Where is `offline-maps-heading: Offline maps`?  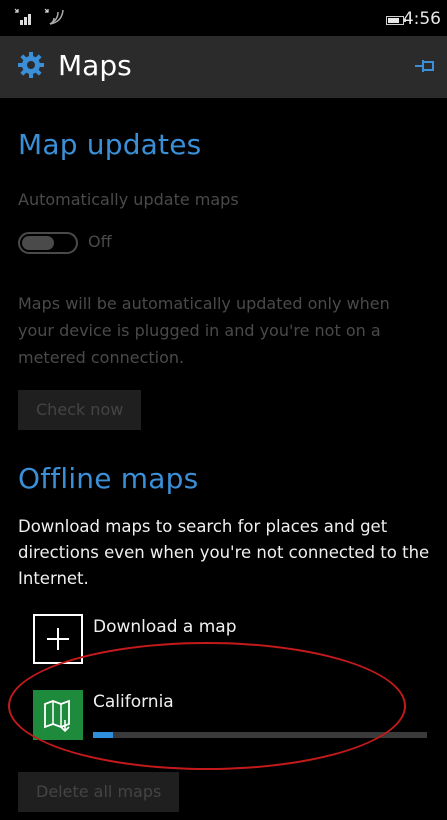
offline-maps-heading: Offline maps is located at coordinates (108, 478).